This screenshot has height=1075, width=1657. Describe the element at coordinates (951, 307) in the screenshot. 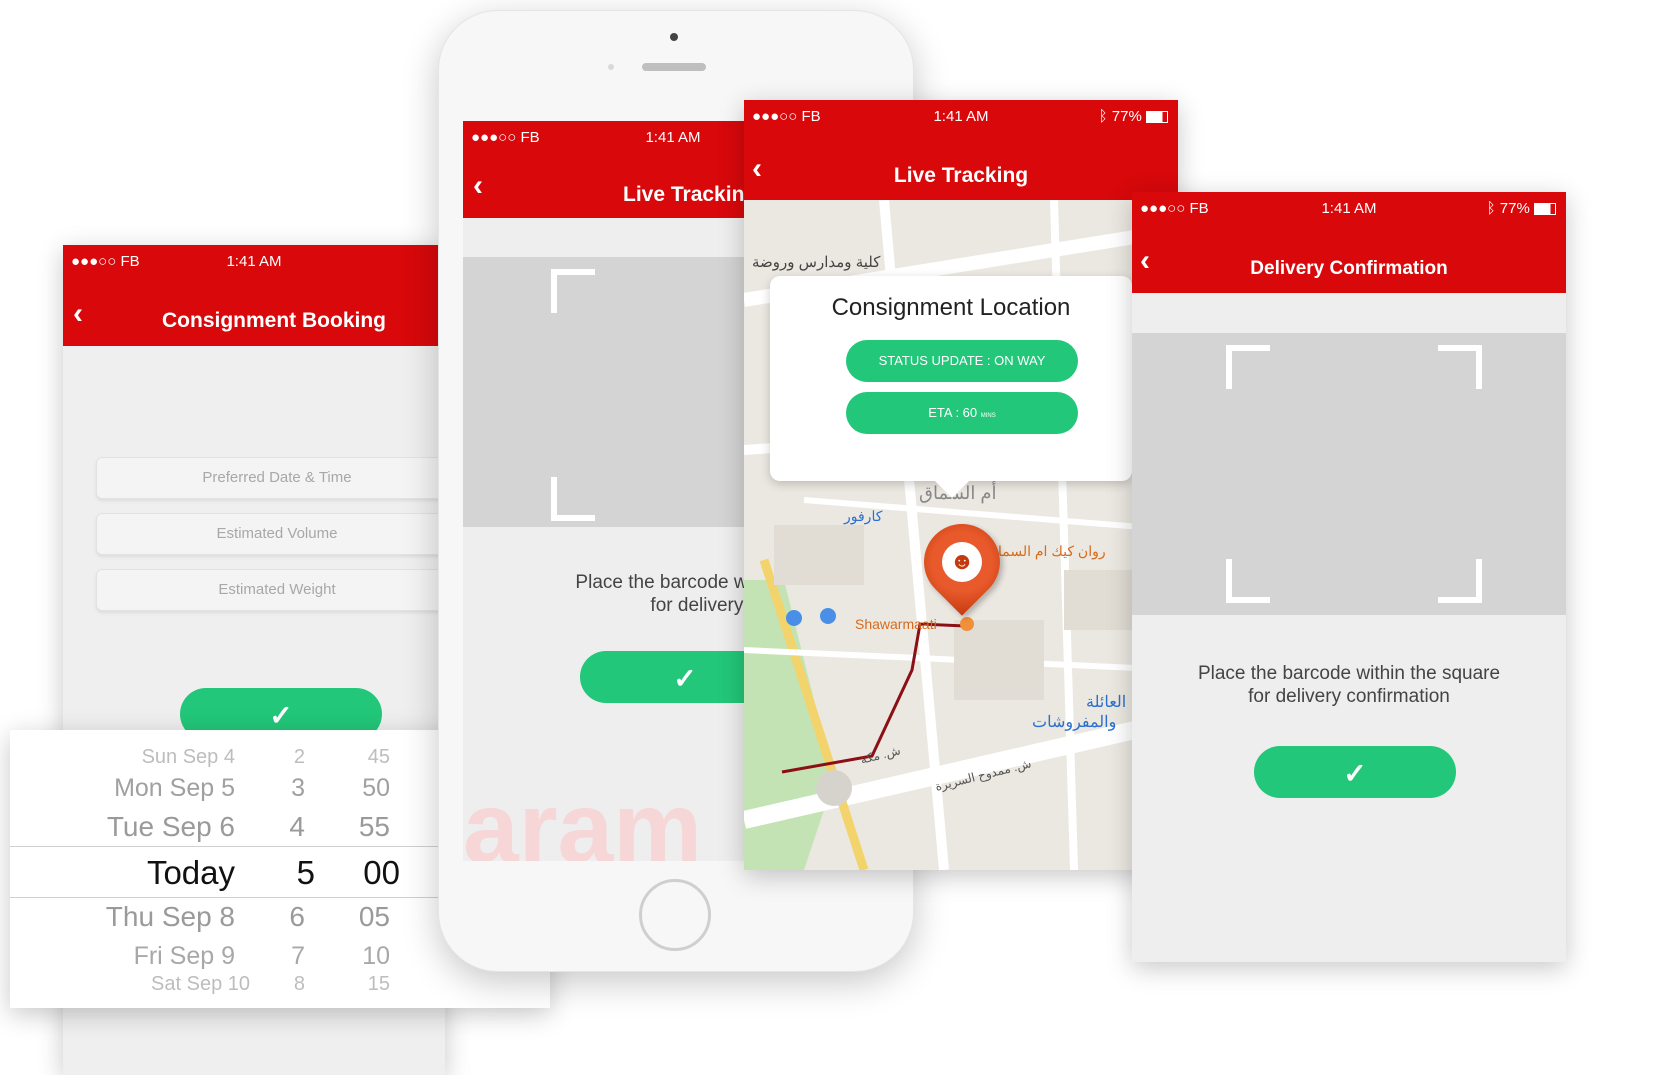

I see `card-title: Consignment Location` at that location.